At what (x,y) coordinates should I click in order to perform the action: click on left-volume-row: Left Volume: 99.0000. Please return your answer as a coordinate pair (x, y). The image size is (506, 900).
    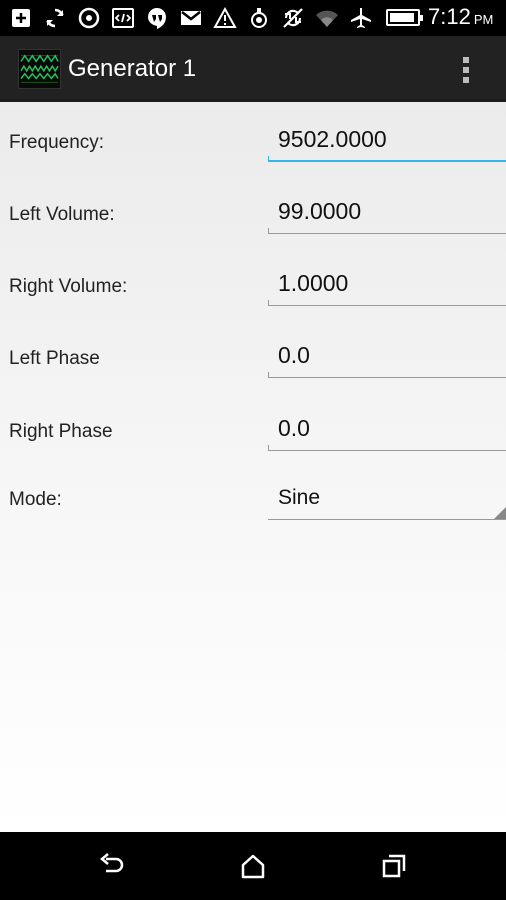
    Looking at the image, I should click on (253, 230).